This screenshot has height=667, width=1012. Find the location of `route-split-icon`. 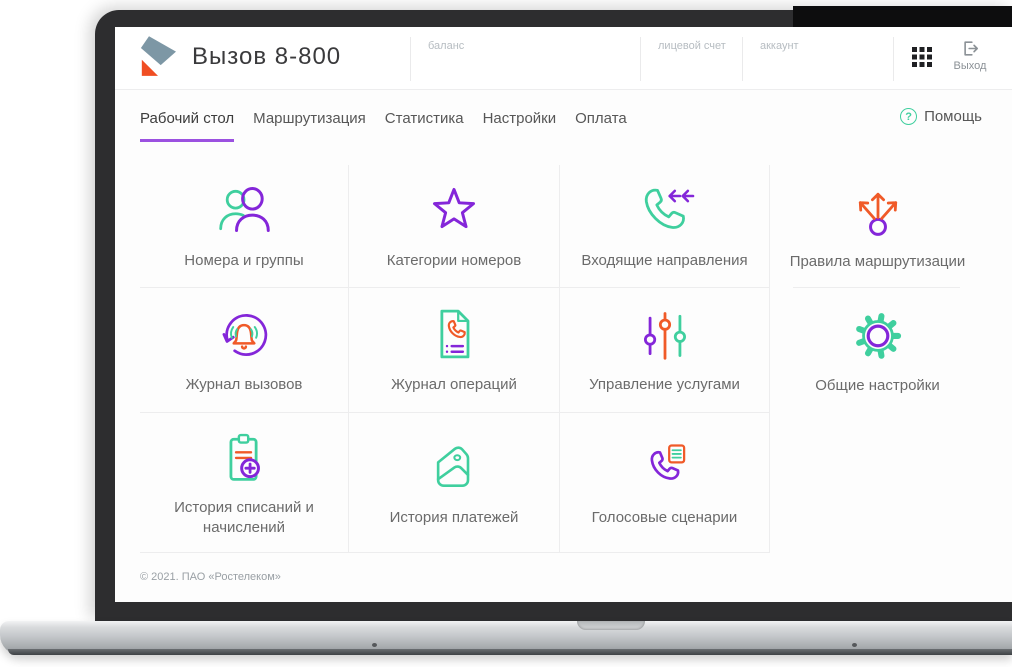

route-split-icon is located at coordinates (878, 210).